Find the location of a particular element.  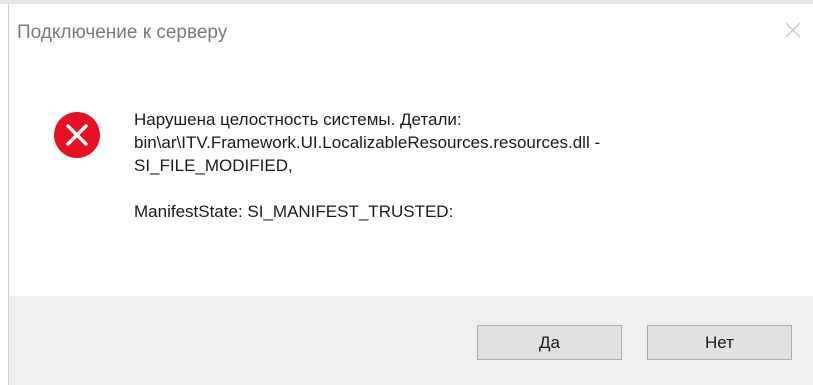

close-button is located at coordinates (793, 30).